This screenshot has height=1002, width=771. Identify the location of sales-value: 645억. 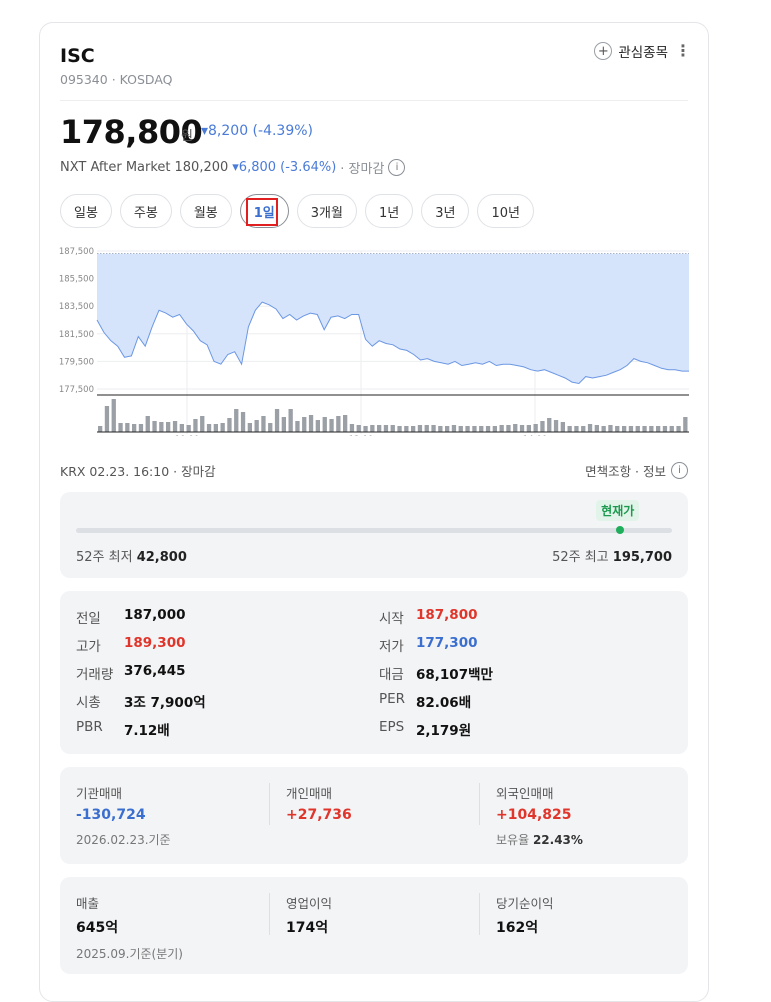
(97, 928).